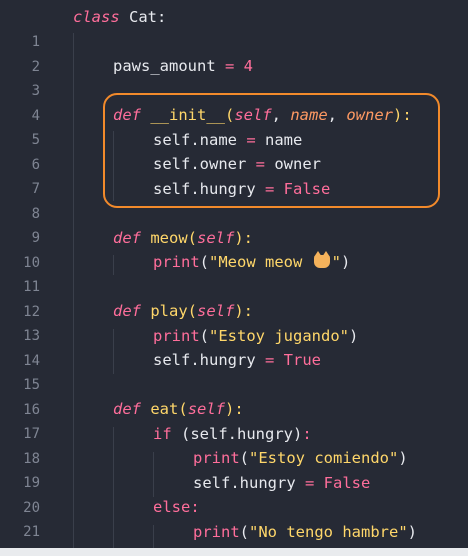 Image resolution: width=468 pixels, height=556 pixels. I want to click on code-line: 18 if (self.hungry):, so click(234, 444).